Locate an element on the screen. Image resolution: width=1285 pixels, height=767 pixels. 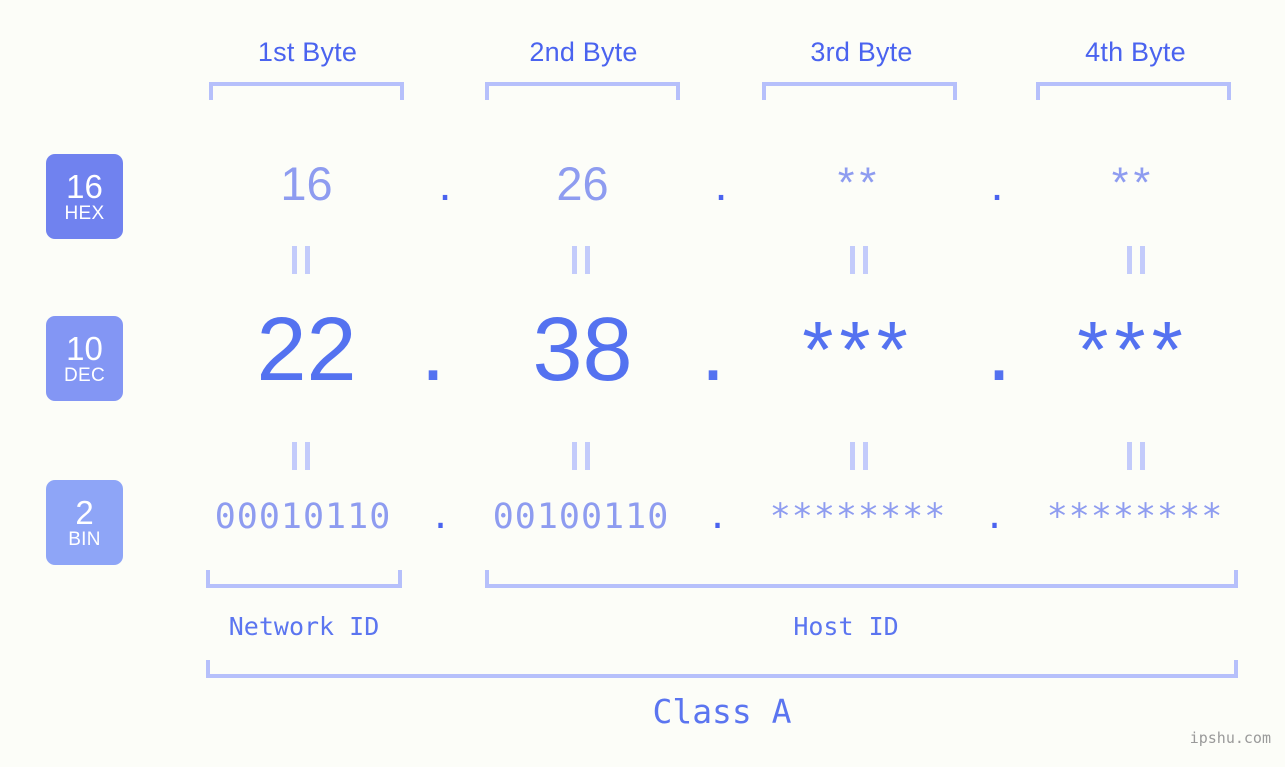
bin-byte-4: ******** is located at coordinates (1135, 517).